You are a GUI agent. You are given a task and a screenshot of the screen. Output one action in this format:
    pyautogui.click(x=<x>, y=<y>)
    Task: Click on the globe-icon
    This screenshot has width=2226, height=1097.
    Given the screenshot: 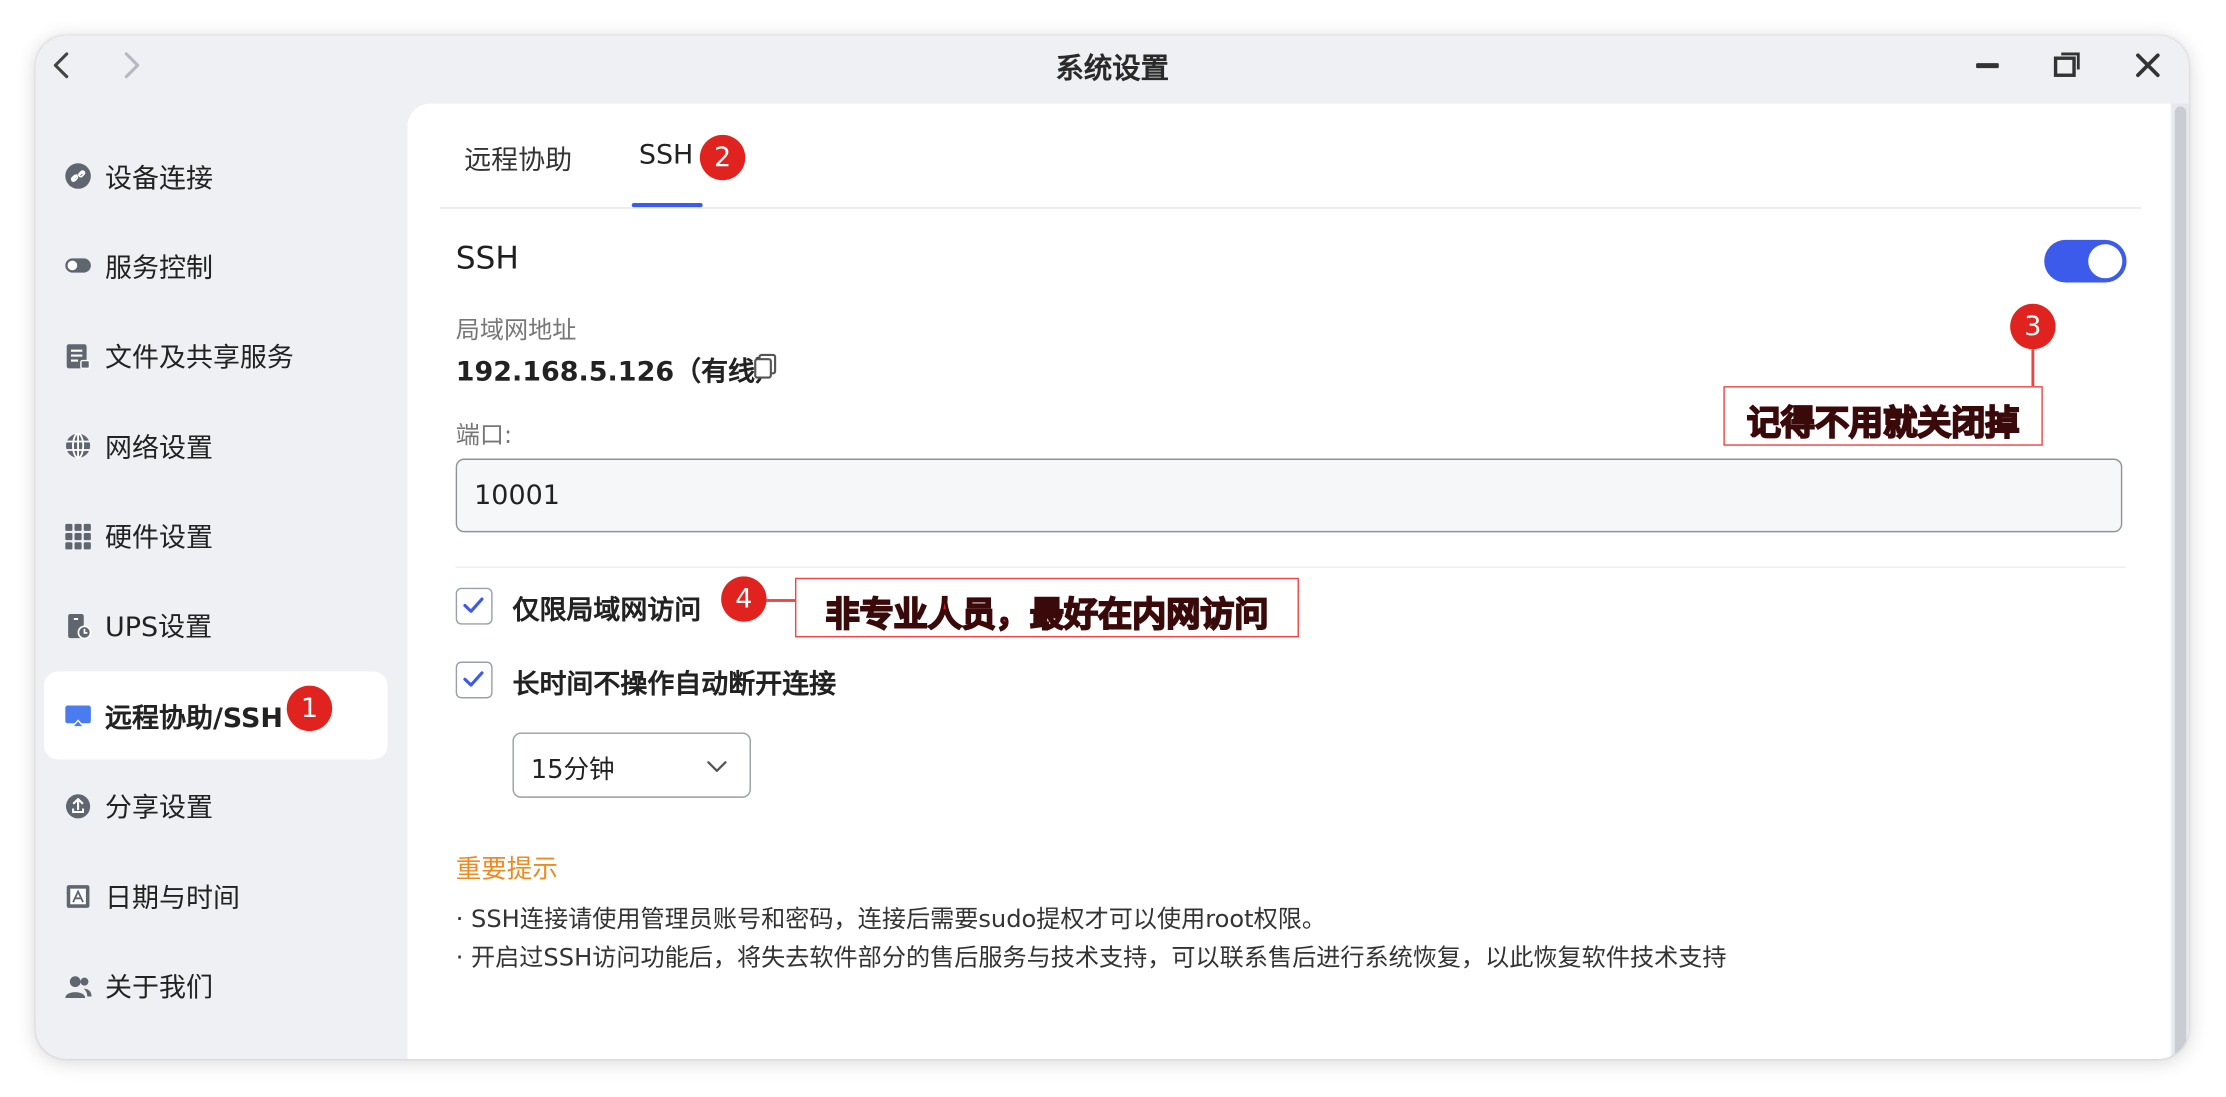 What is the action you would take?
    pyautogui.click(x=78, y=446)
    